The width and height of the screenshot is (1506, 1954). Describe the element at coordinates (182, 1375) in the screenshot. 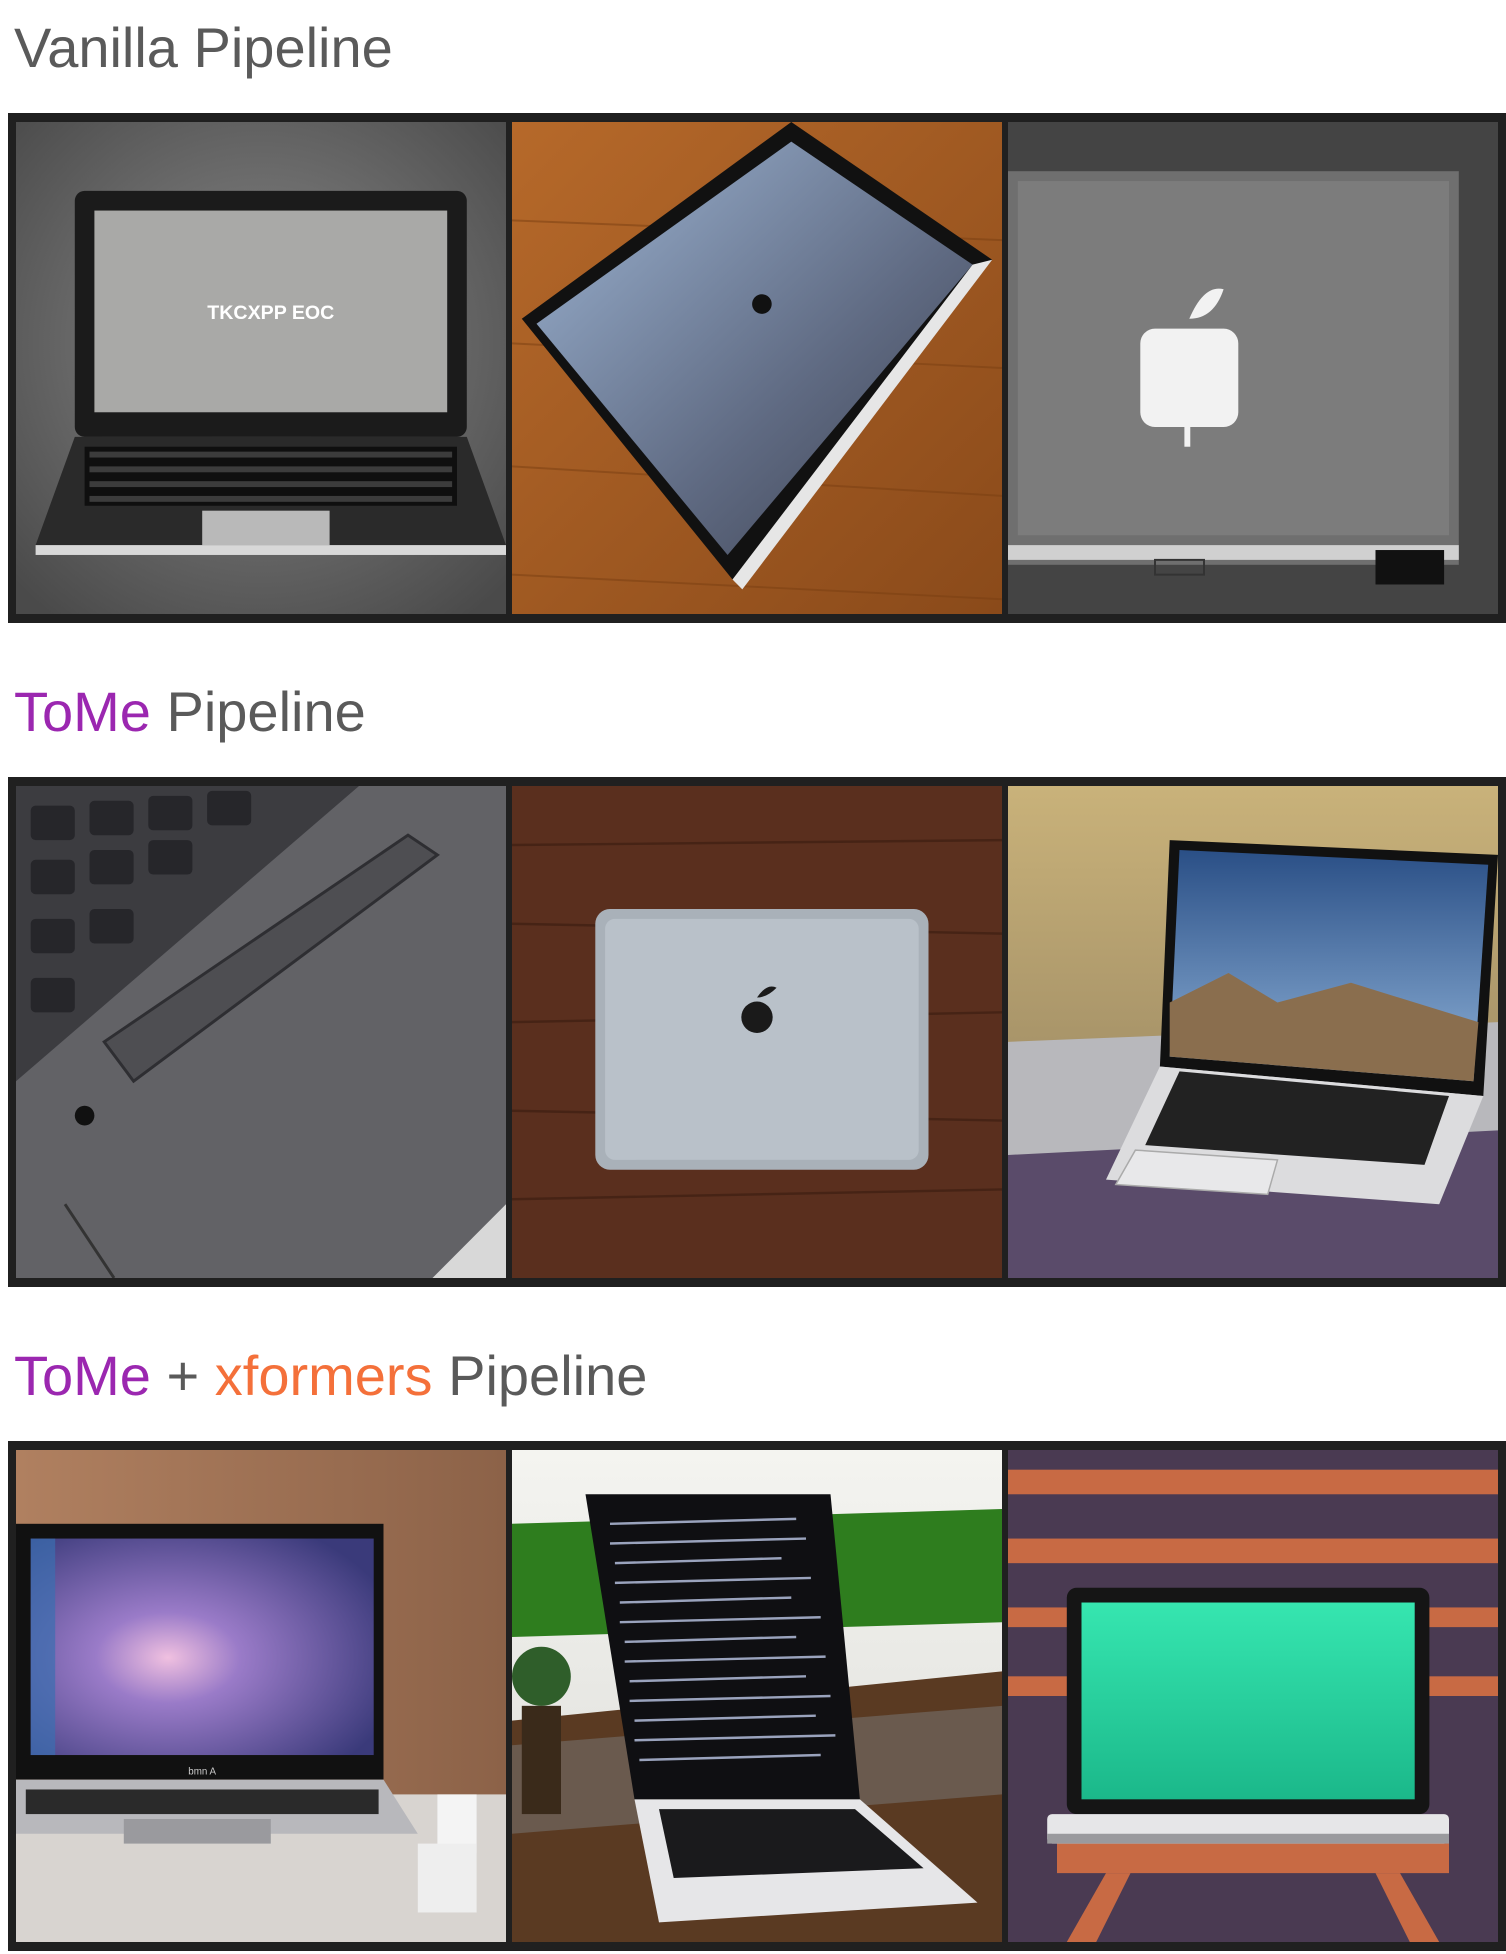

I see `title-part: +` at that location.